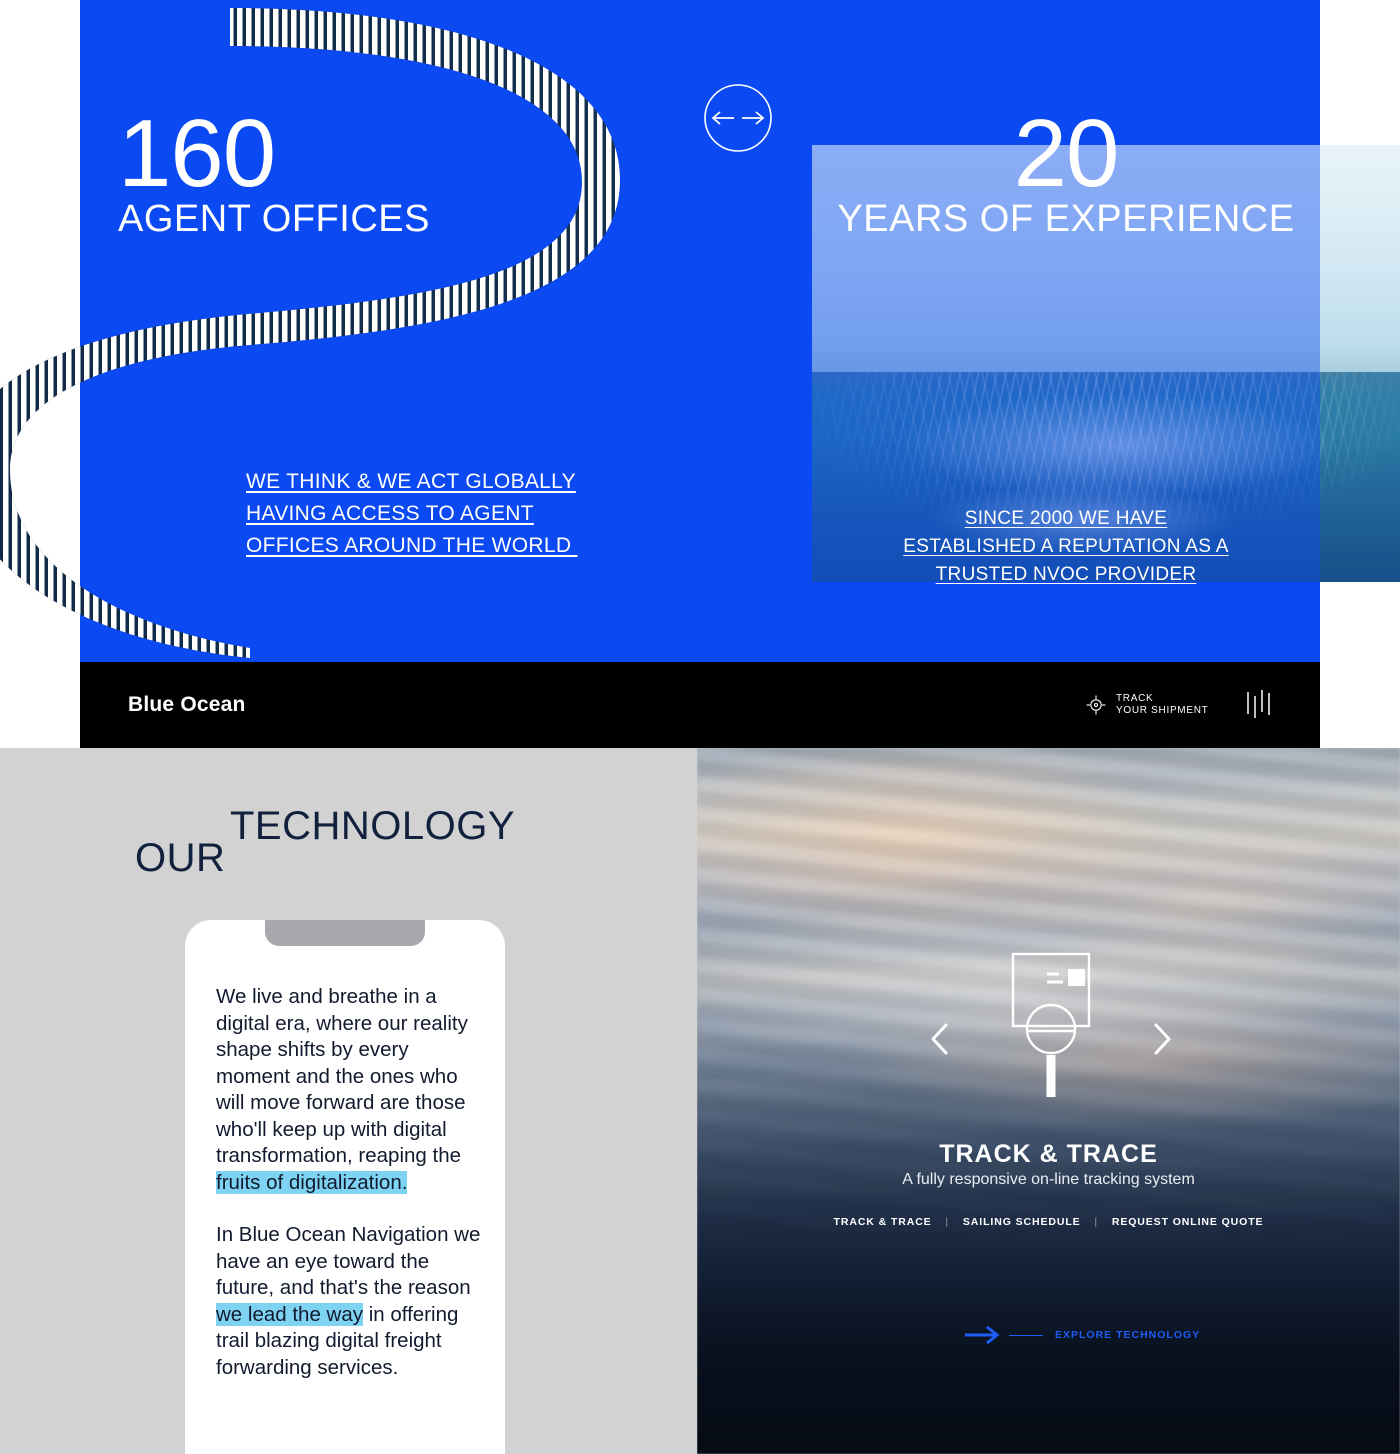  What do you see at coordinates (1066, 153) in the screenshot?
I see `stat-number-20: 20` at bounding box center [1066, 153].